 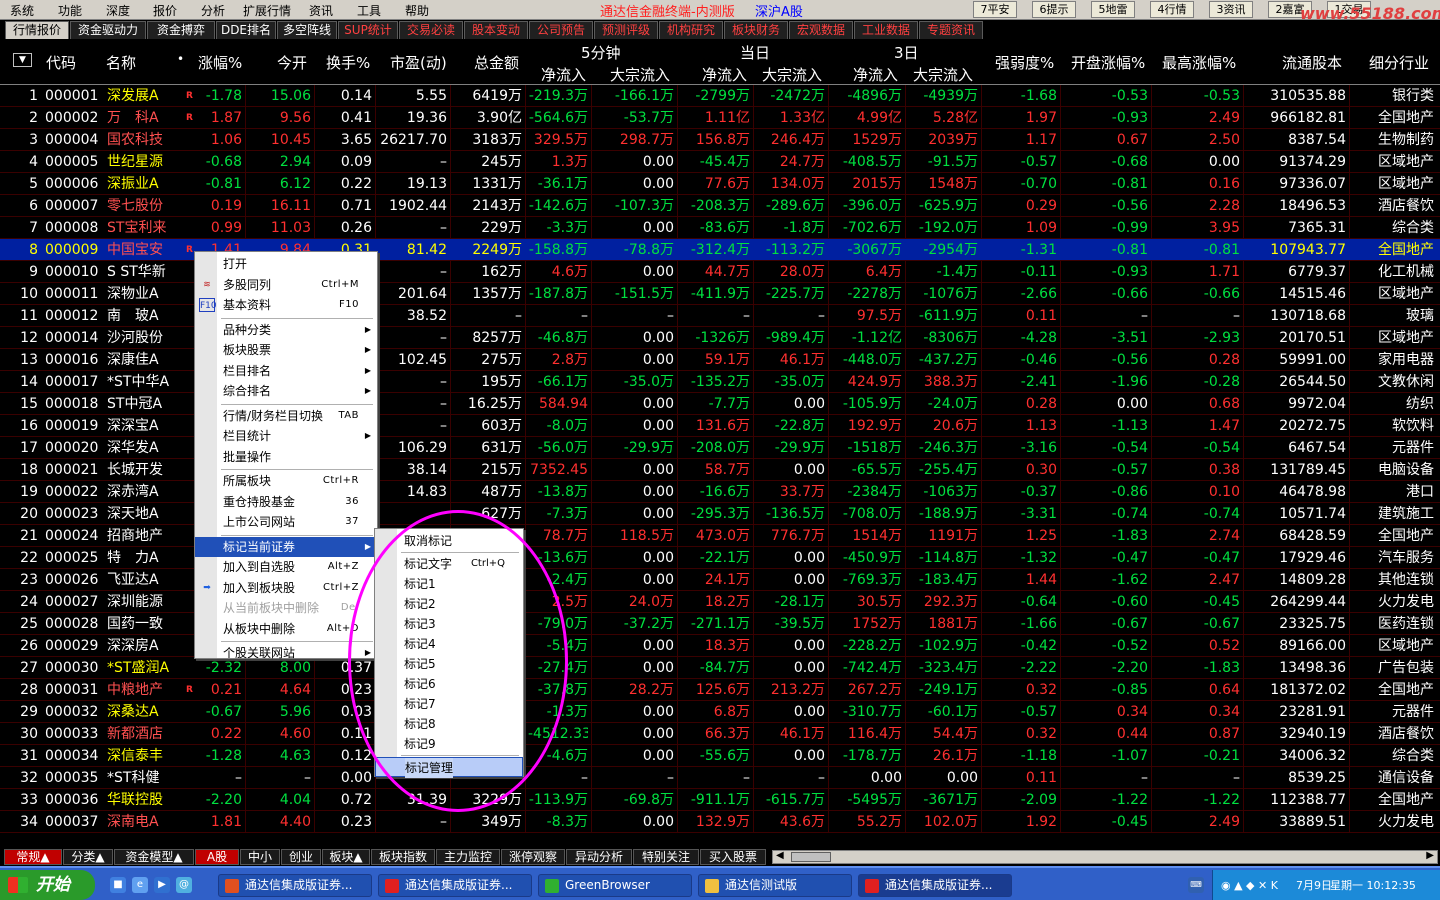 What do you see at coordinates (449, 724) in the screenshot?
I see `mark-submenu-item: 标记8` at bounding box center [449, 724].